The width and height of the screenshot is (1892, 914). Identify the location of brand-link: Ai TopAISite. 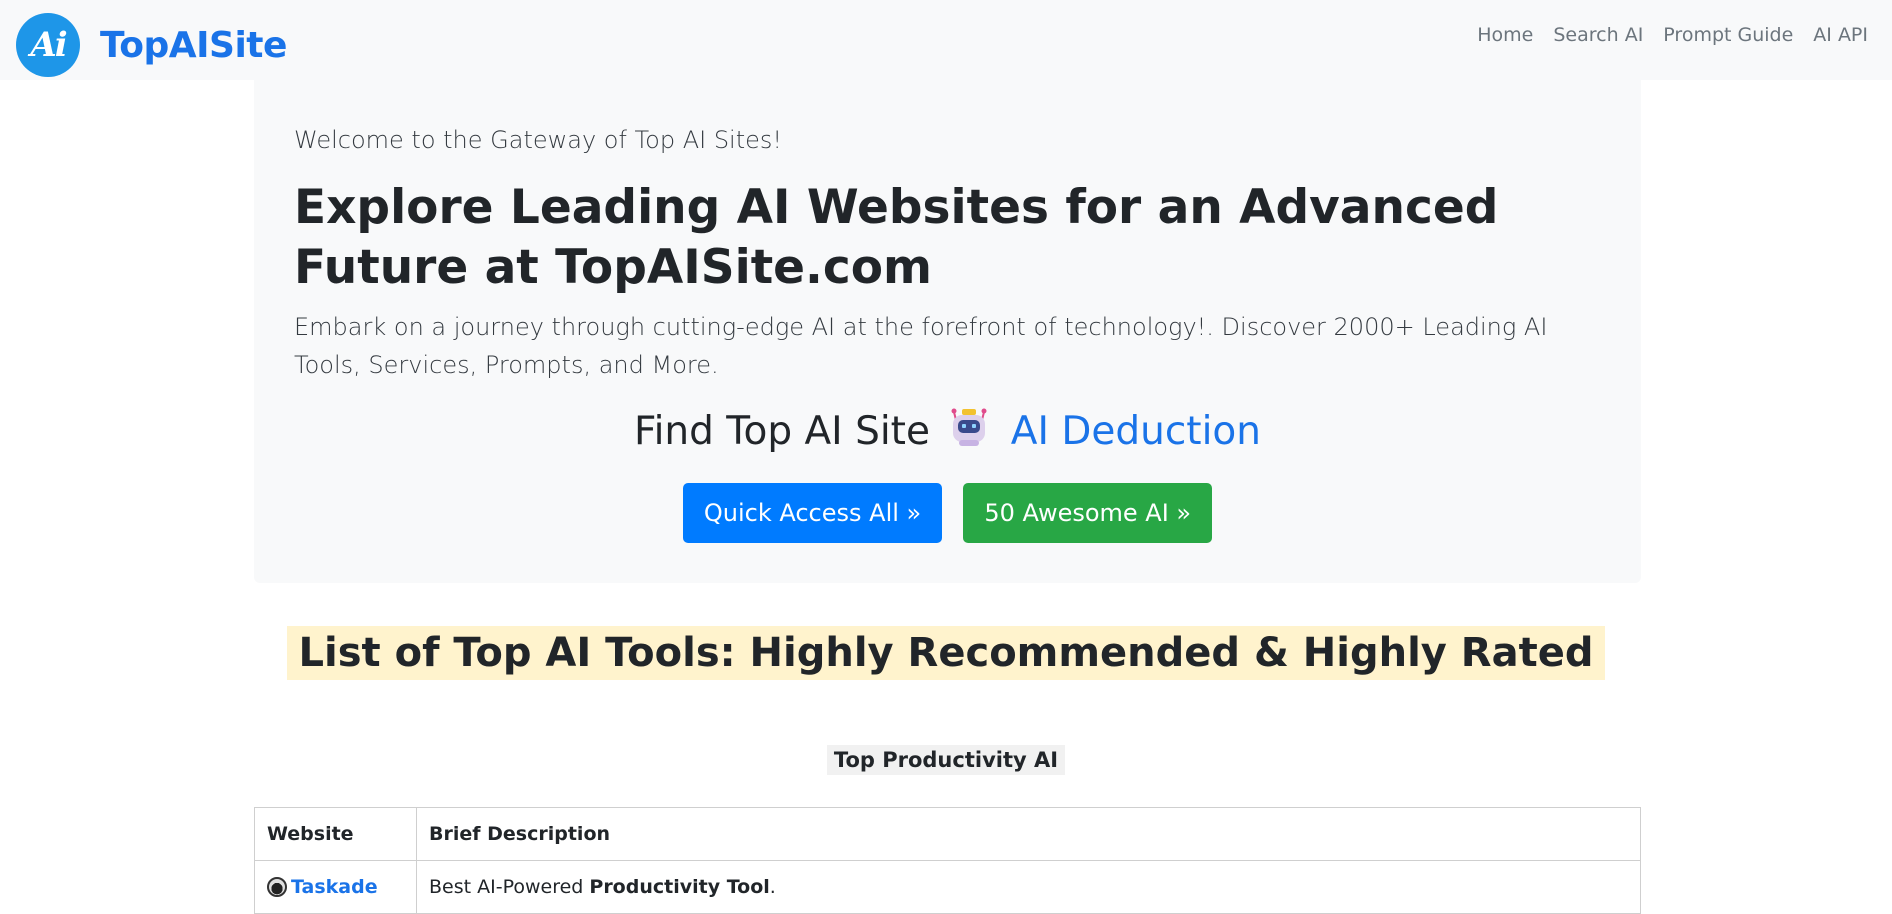
(151, 45).